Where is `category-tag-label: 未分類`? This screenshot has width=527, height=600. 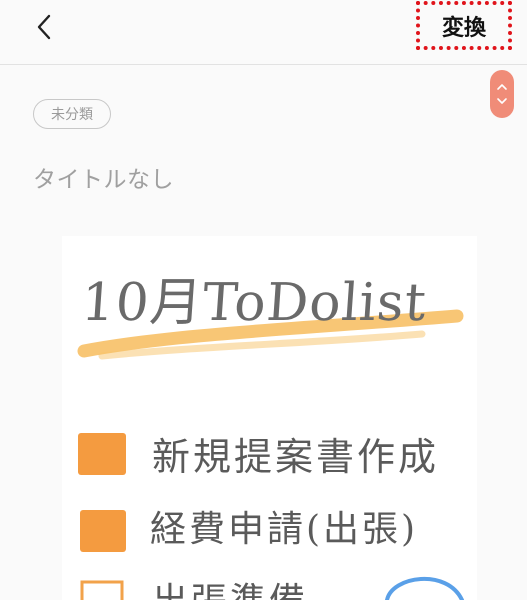
category-tag-label: 未分類 is located at coordinates (72, 115).